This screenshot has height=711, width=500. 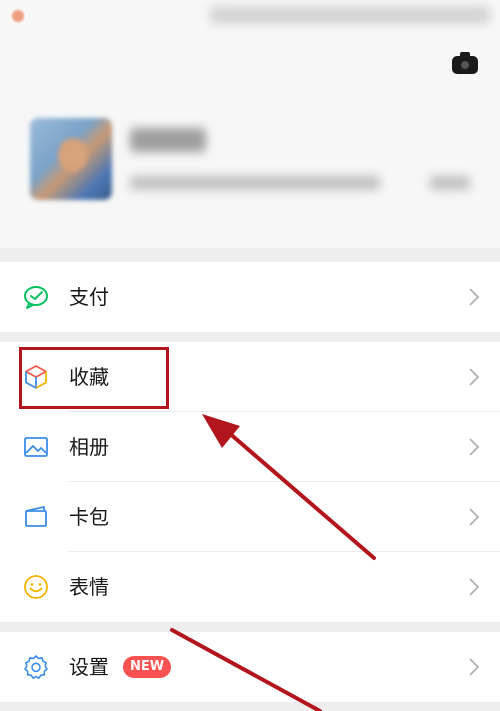 I want to click on annotation-arrow-shaft, so click(x=301, y=495).